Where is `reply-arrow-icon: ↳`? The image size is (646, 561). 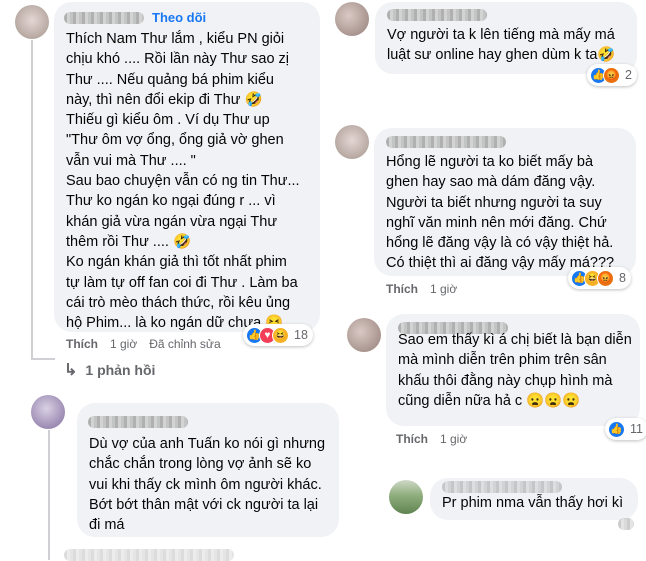 reply-arrow-icon: ↳ is located at coordinates (71, 370).